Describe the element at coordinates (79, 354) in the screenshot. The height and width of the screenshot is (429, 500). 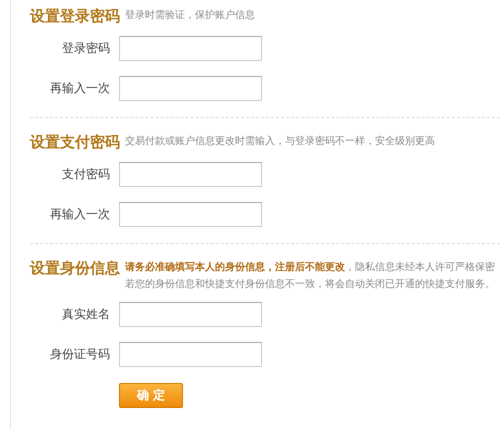
I see `field-label: 身份证号码` at that location.